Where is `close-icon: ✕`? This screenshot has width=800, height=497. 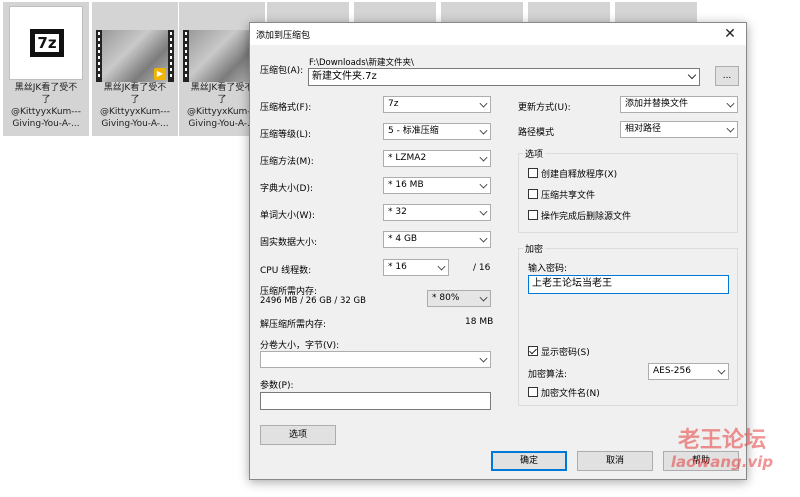 close-icon: ✕ is located at coordinates (730, 34).